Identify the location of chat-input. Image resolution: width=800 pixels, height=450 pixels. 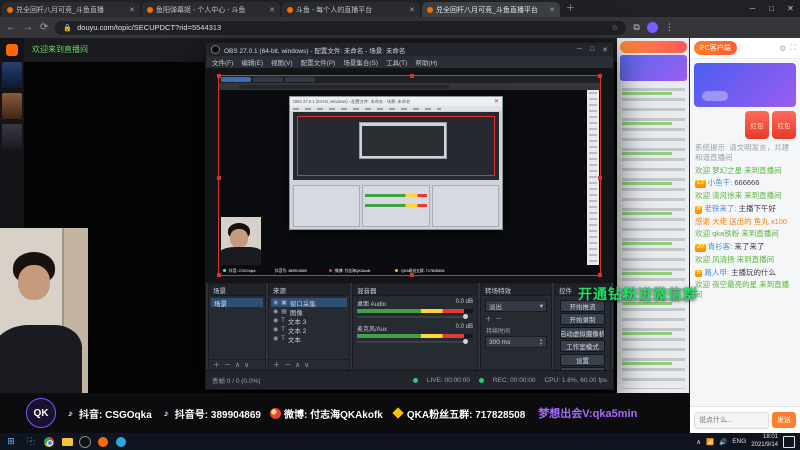
(731, 420).